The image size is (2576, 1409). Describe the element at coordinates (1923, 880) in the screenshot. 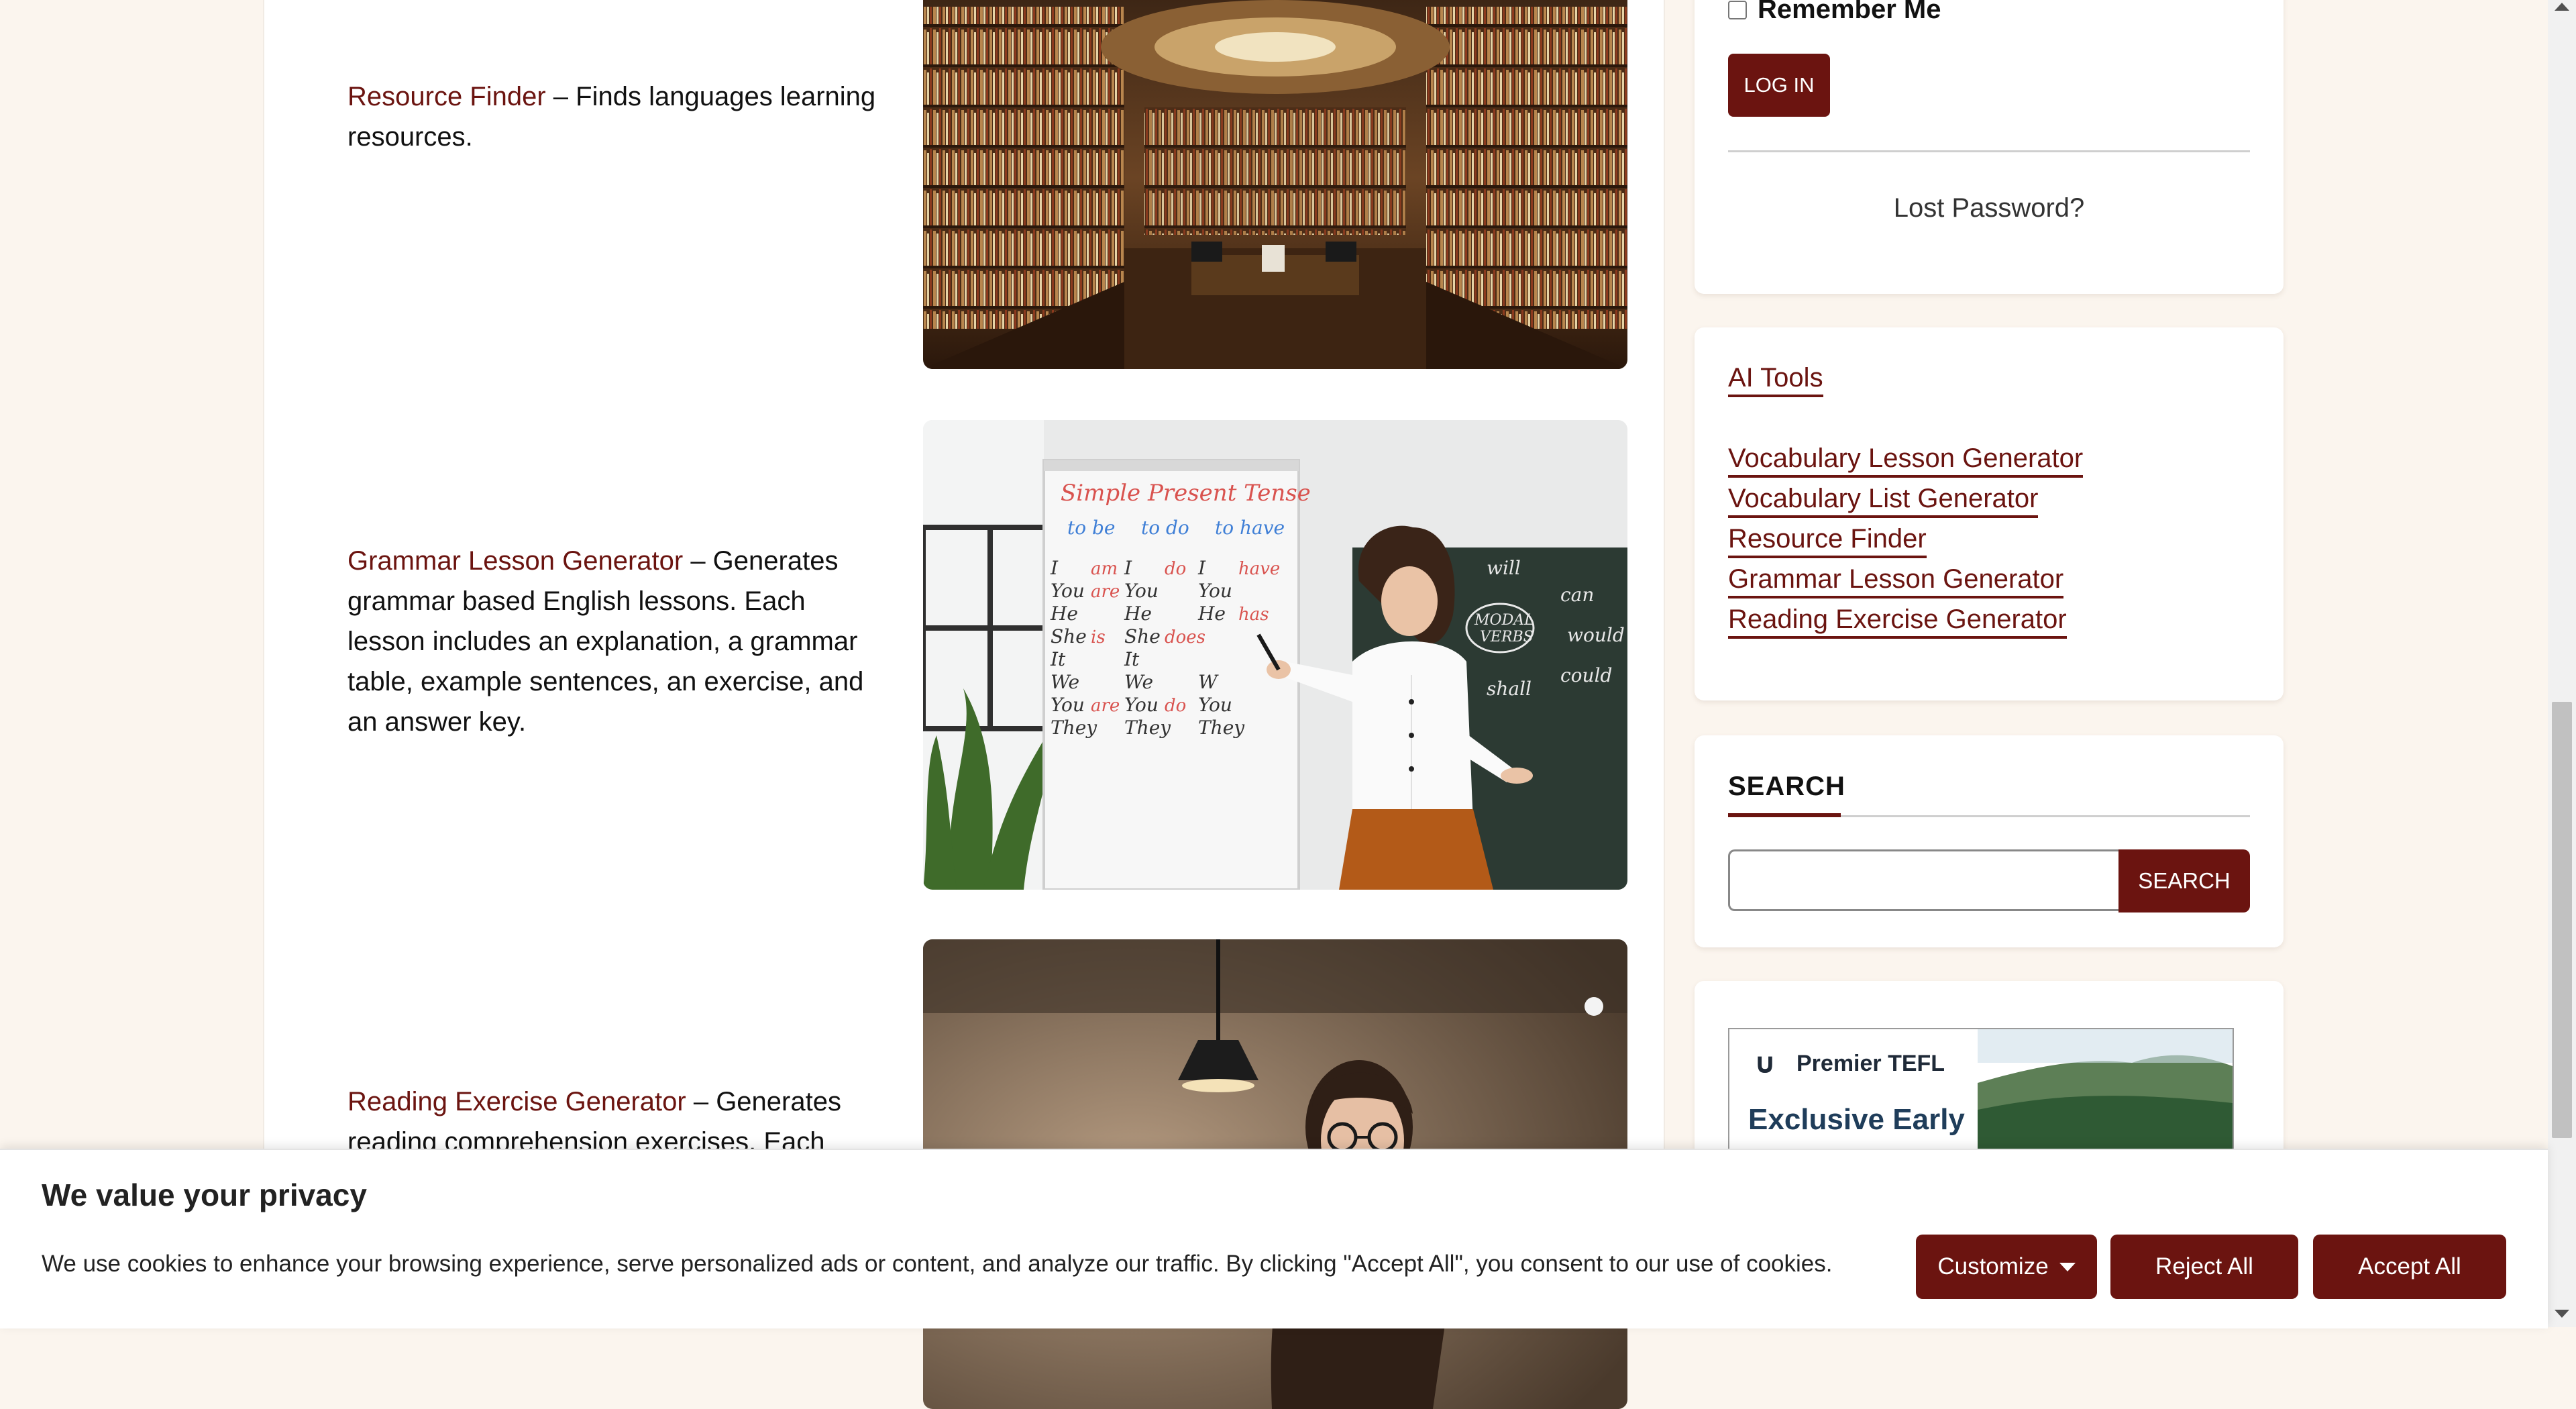

I see `search-input` at that location.